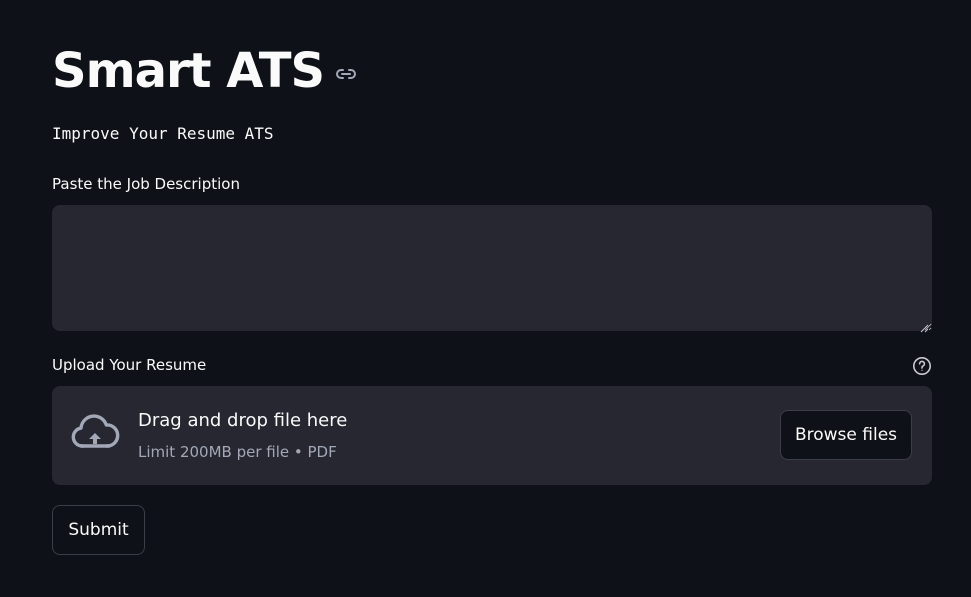 Image resolution: width=971 pixels, height=597 pixels. I want to click on page-title: Smart ATS, so click(188, 71).